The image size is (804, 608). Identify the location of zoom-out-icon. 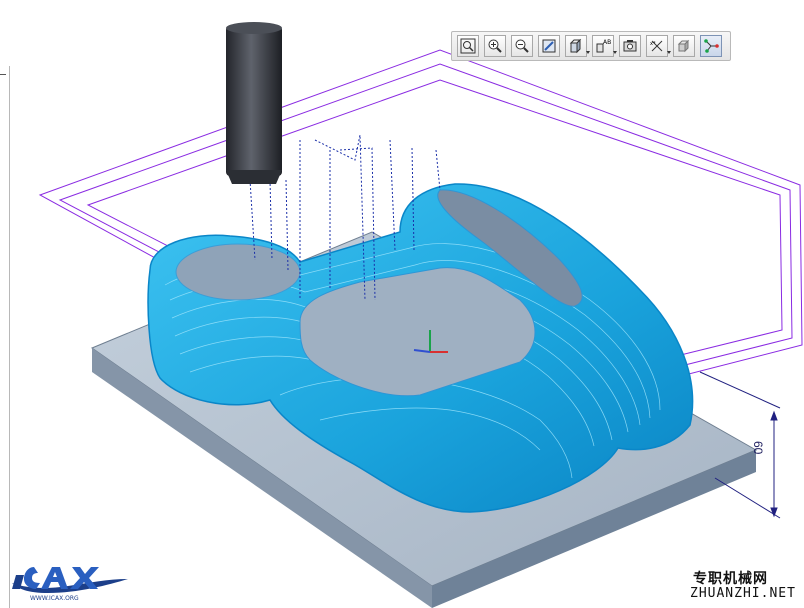
(522, 46).